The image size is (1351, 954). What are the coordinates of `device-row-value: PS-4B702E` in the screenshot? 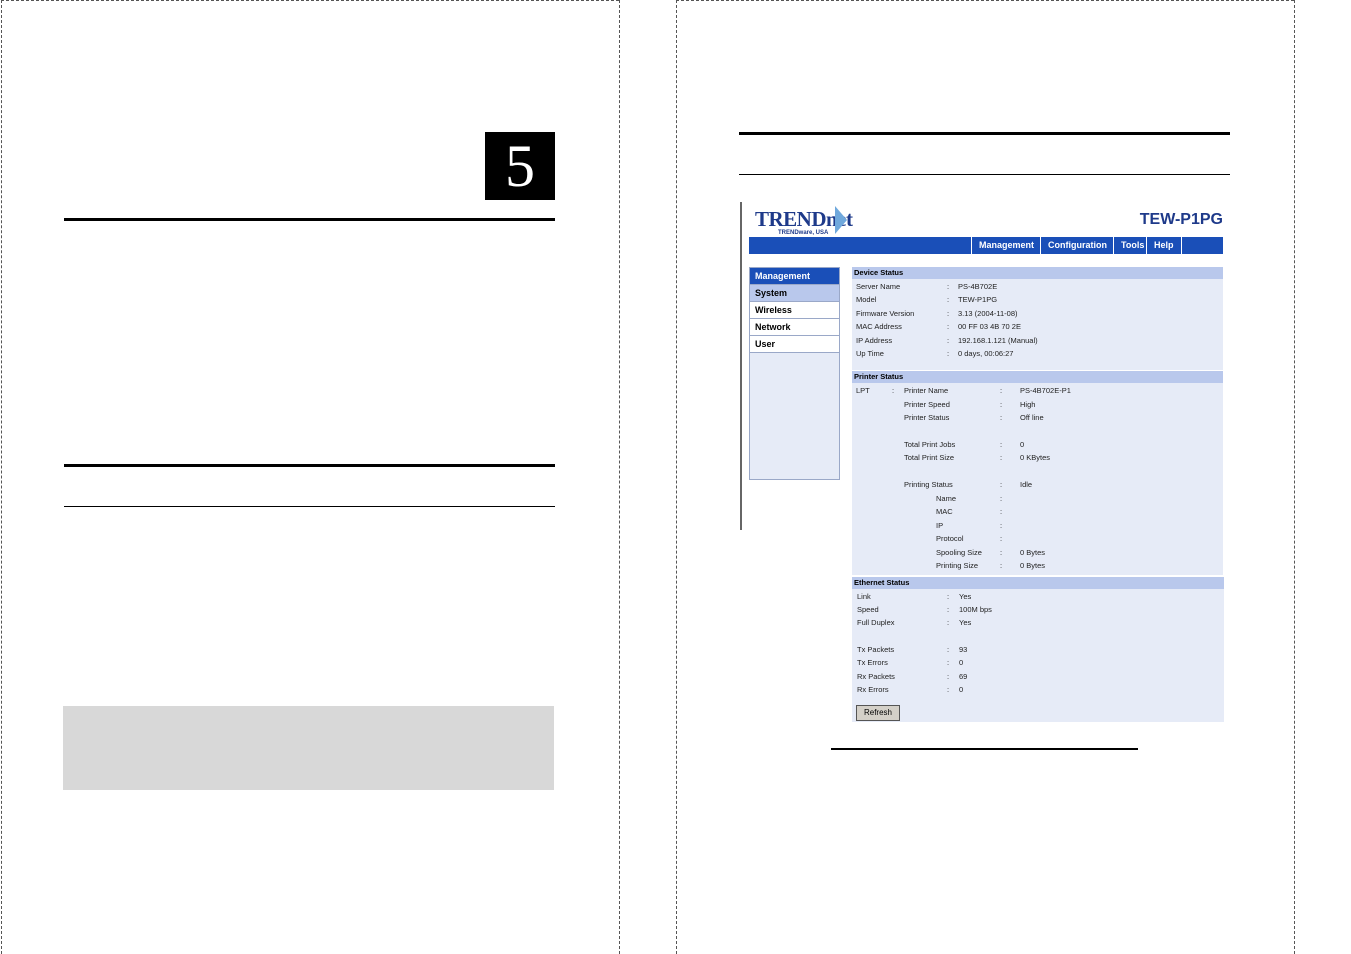 It's located at (978, 286).